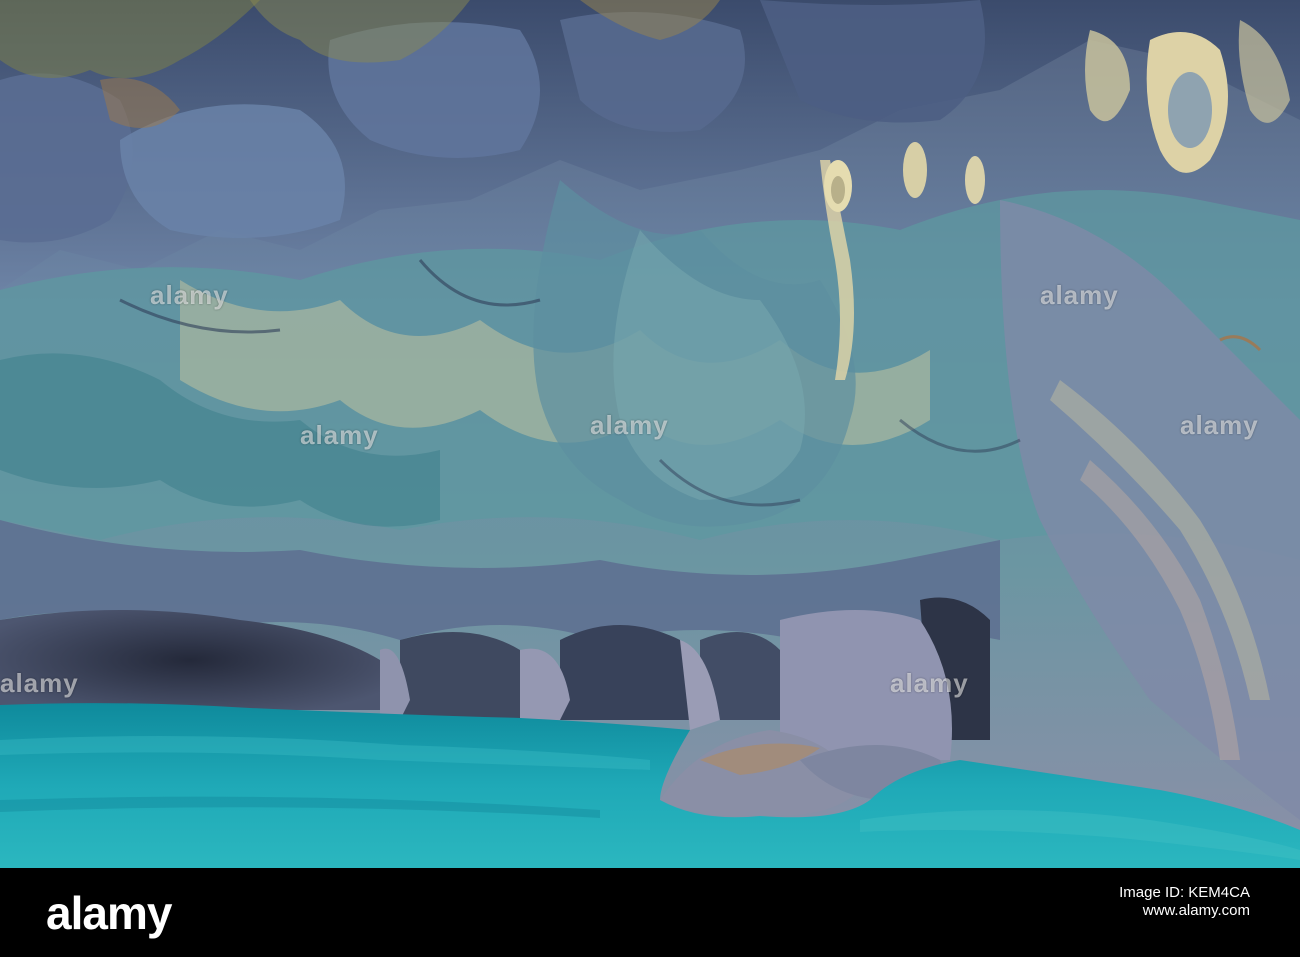 The height and width of the screenshot is (957, 1300). What do you see at coordinates (109, 913) in the screenshot?
I see `alamy-logo: alamy` at bounding box center [109, 913].